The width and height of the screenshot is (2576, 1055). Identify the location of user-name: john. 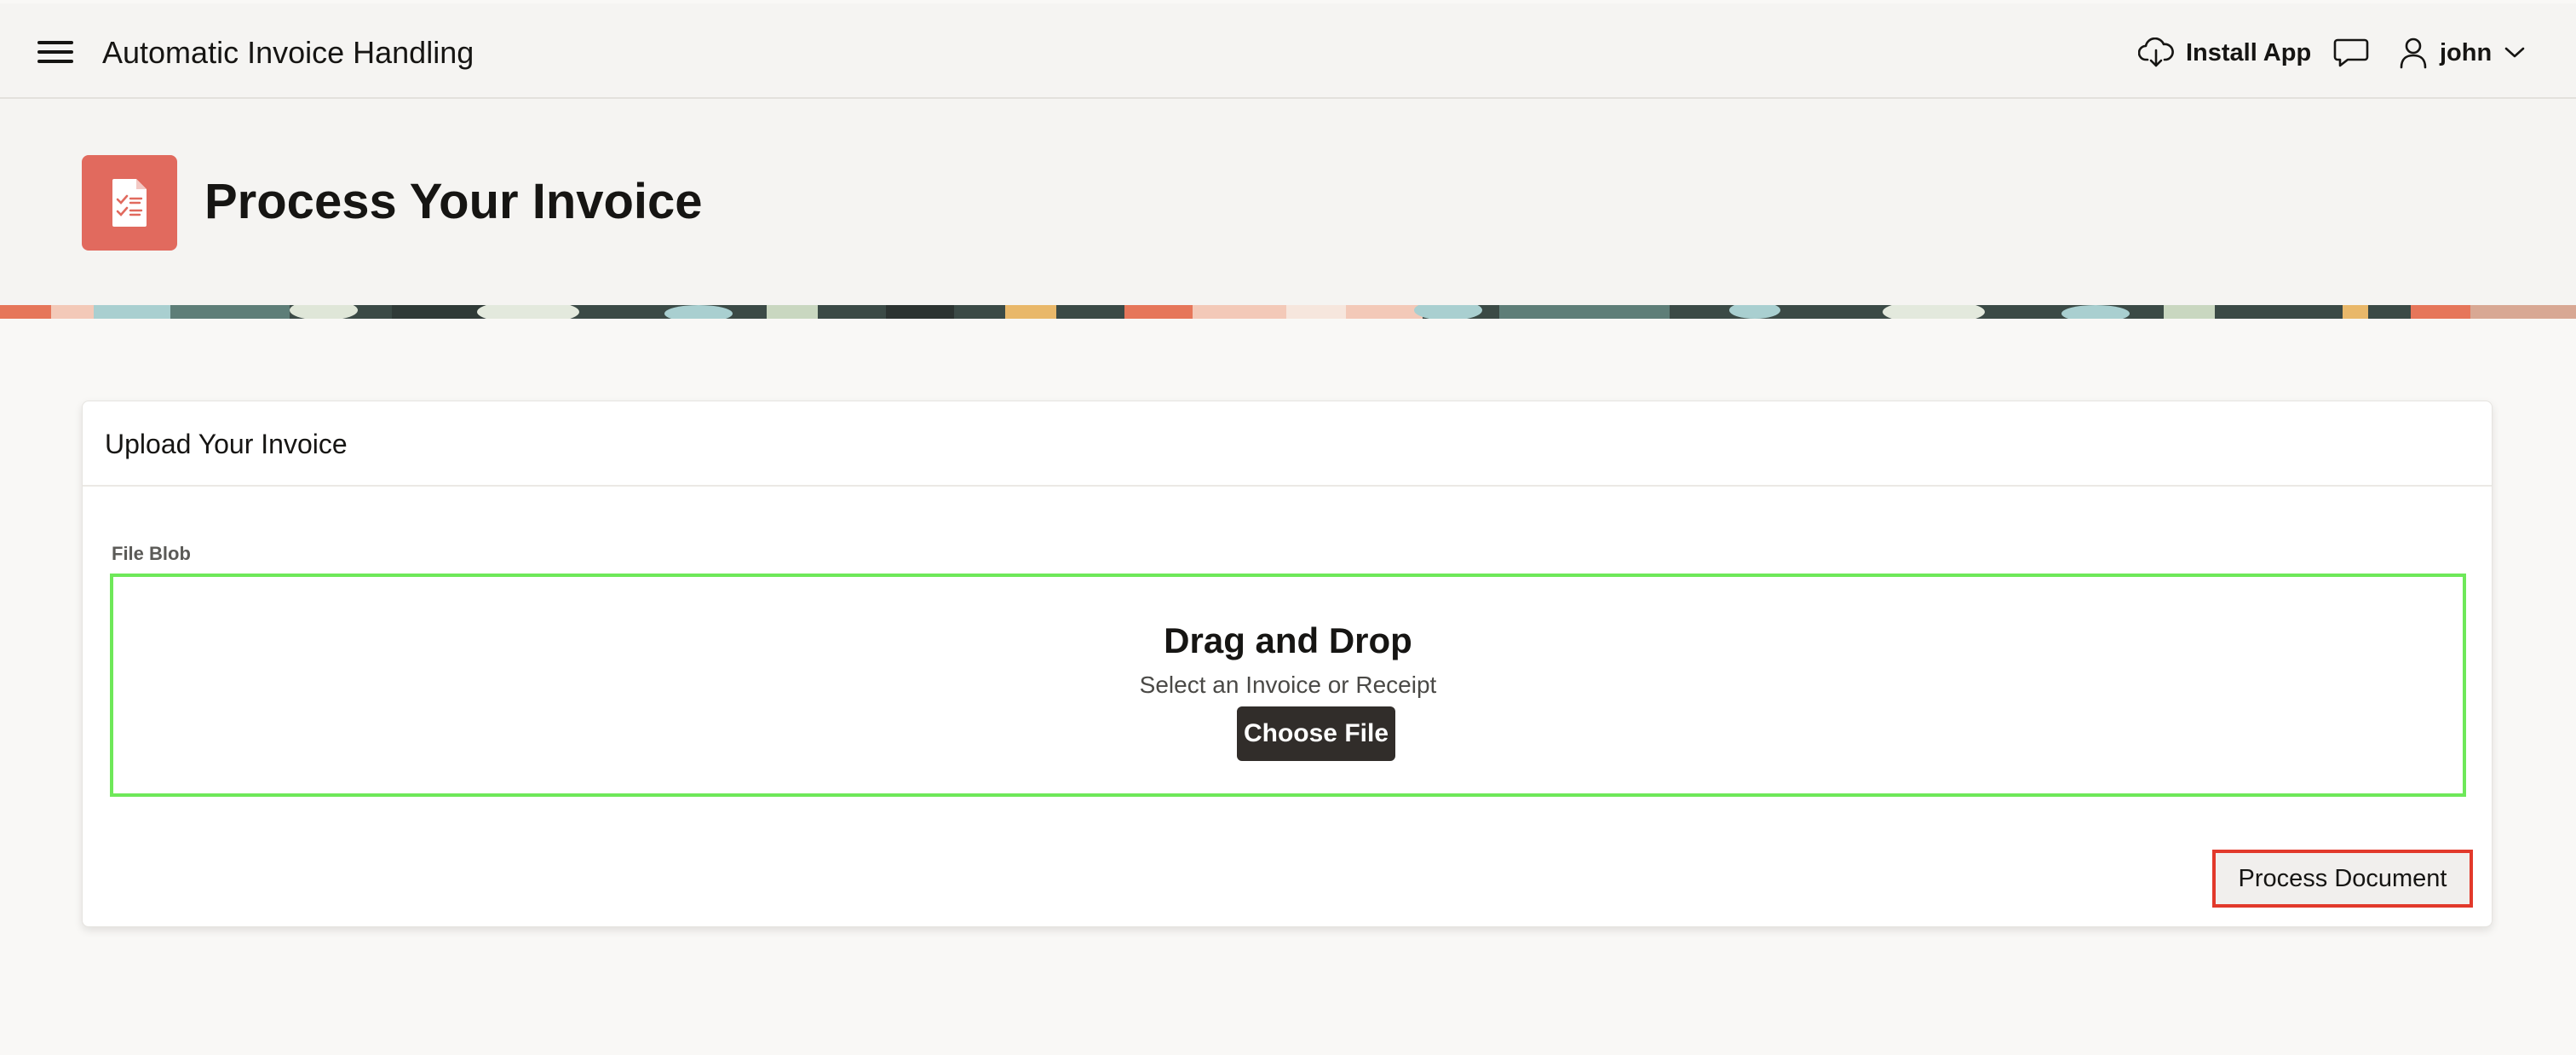
(2466, 52).